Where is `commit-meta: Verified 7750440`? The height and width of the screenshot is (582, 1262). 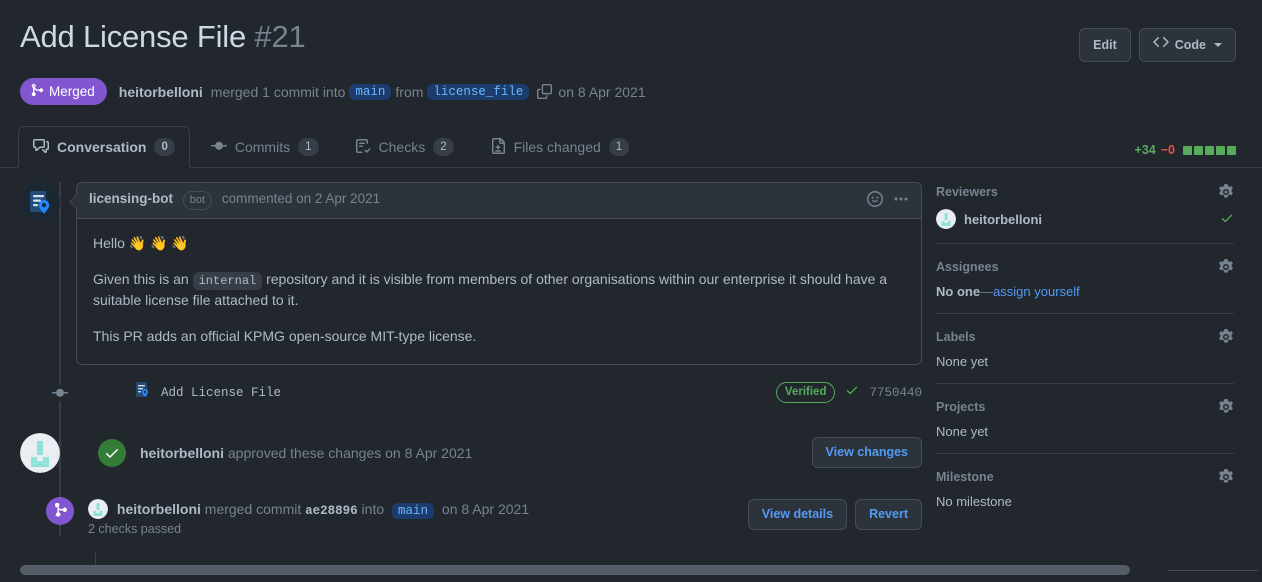 commit-meta: Verified 7750440 is located at coordinates (848, 393).